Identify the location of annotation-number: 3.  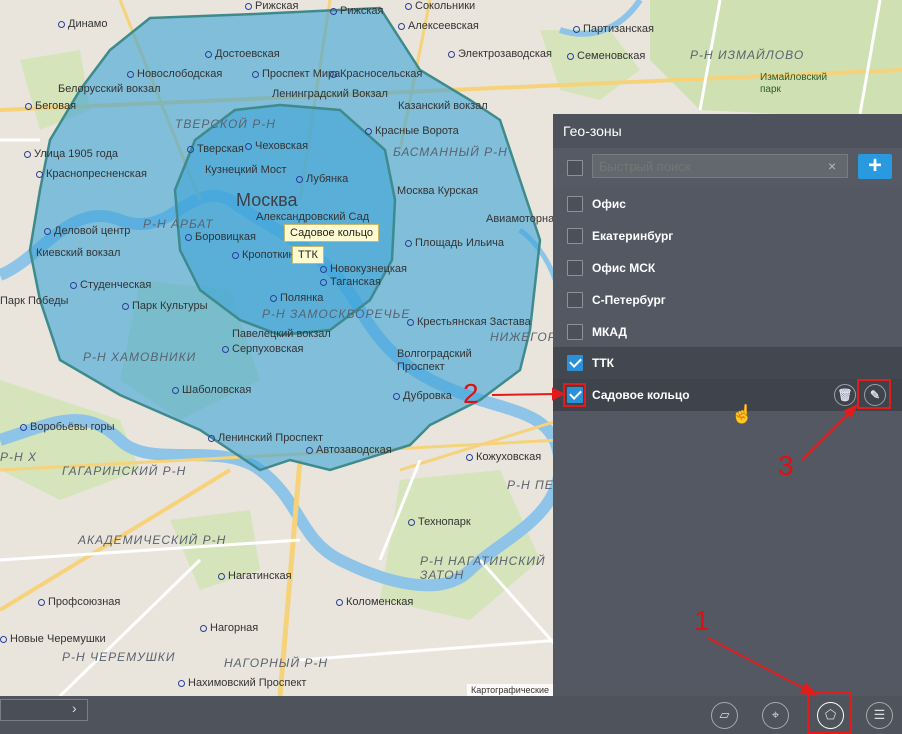
(786, 465).